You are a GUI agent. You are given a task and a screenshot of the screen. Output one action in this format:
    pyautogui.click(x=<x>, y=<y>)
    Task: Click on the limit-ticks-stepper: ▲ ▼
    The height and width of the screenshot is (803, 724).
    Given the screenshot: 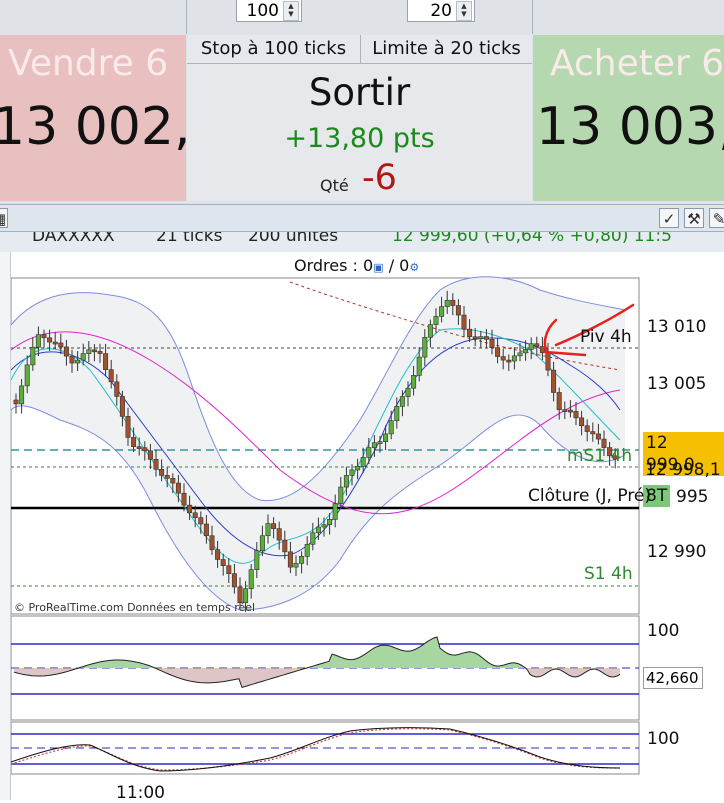 What is the action you would take?
    pyautogui.click(x=464, y=11)
    